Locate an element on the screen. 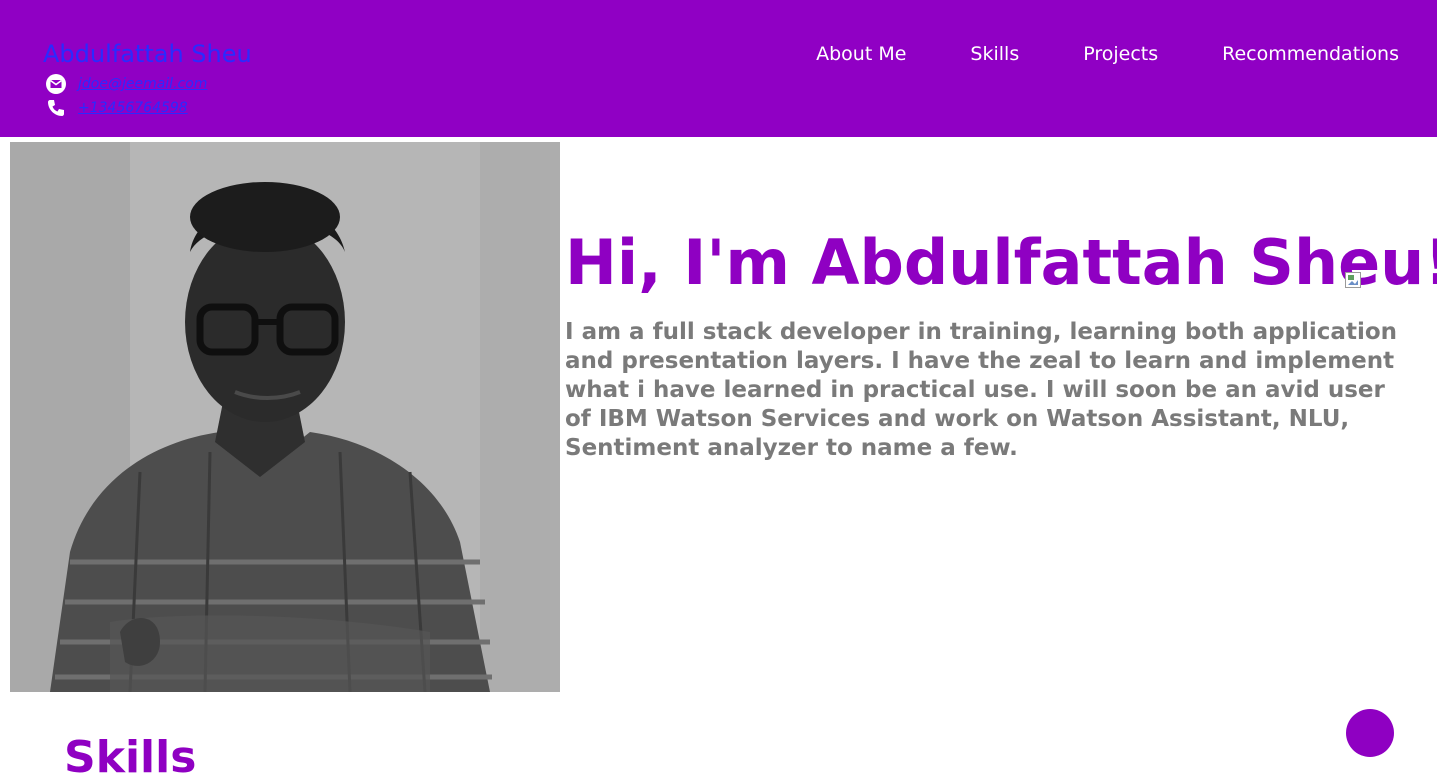 This screenshot has width=1437, height=783. scroll-button is located at coordinates (1370, 733).